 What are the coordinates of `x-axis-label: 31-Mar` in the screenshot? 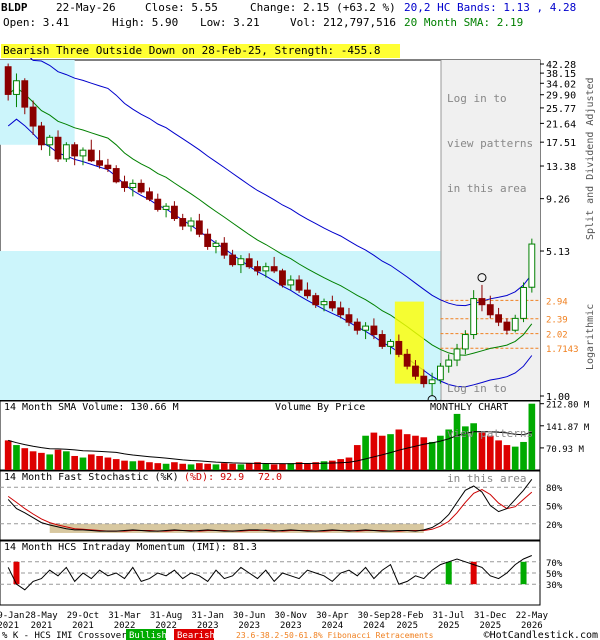 It's located at (124, 616).